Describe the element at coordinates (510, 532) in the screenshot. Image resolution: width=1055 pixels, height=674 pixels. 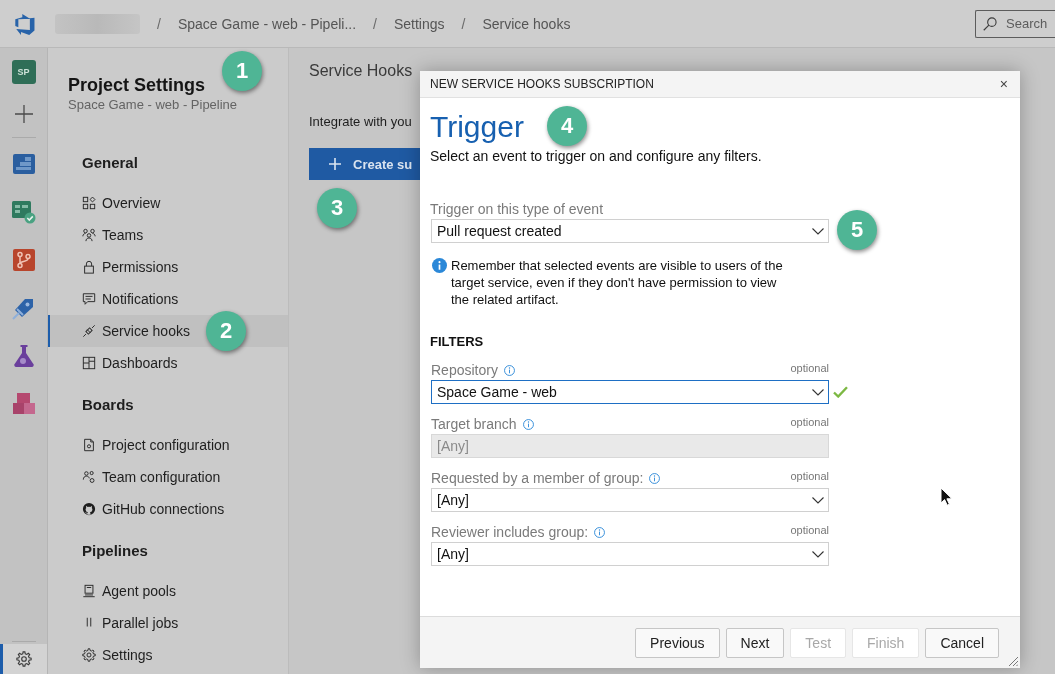
I see `field-label: Reviewer includes group:` at that location.